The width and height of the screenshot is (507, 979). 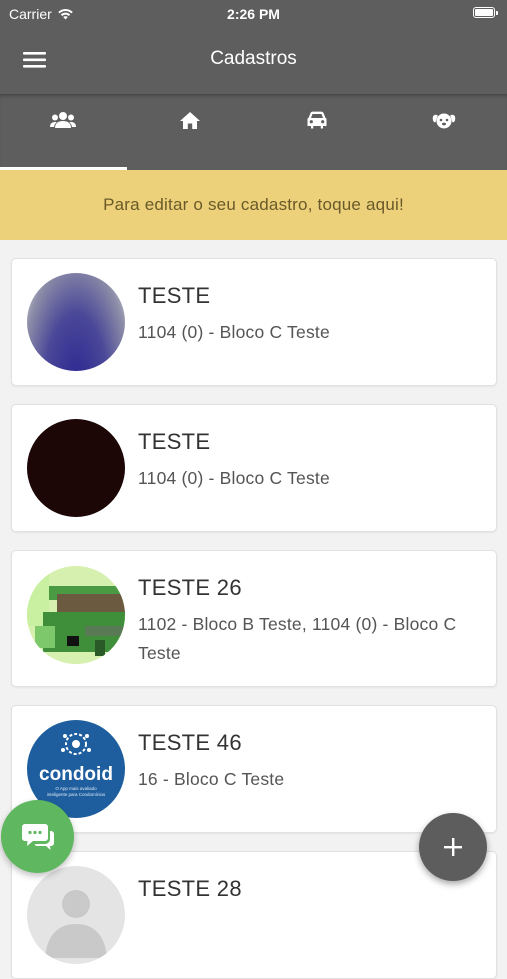 I want to click on default-avatar-icon, so click(x=76, y=924).